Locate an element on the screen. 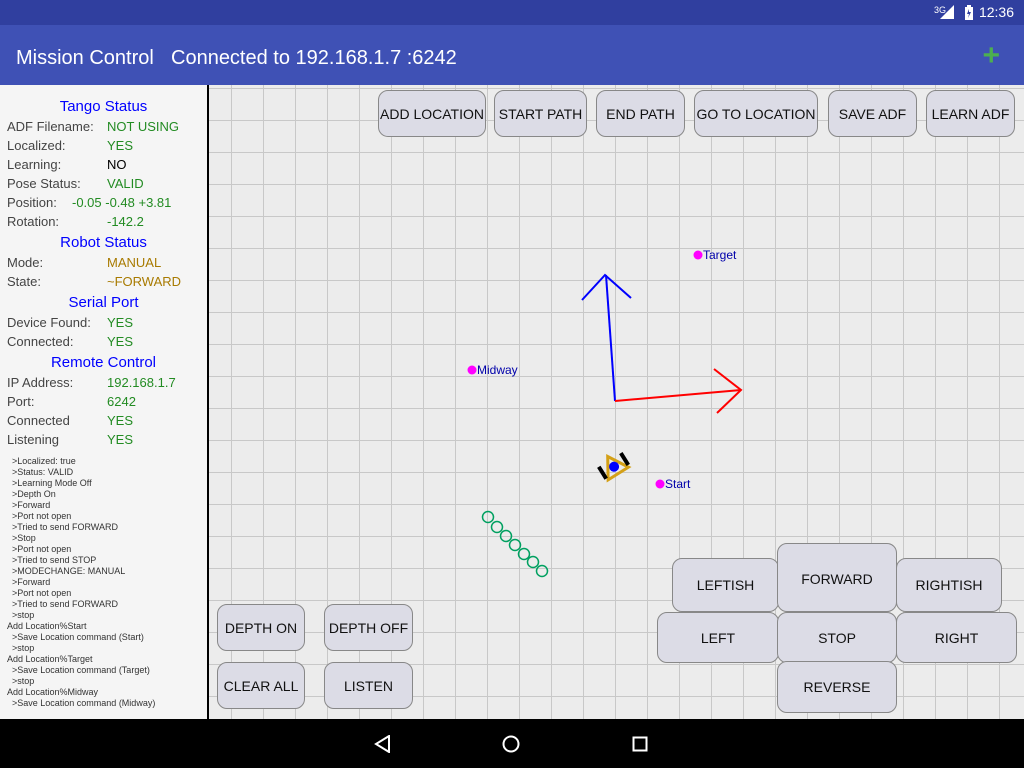 This screenshot has width=1024, height=768. field-value: 6242 is located at coordinates (121, 401).